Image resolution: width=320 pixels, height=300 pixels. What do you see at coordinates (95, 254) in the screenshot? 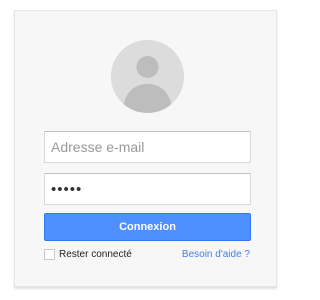
I see `remember-label: Rester connecté` at bounding box center [95, 254].